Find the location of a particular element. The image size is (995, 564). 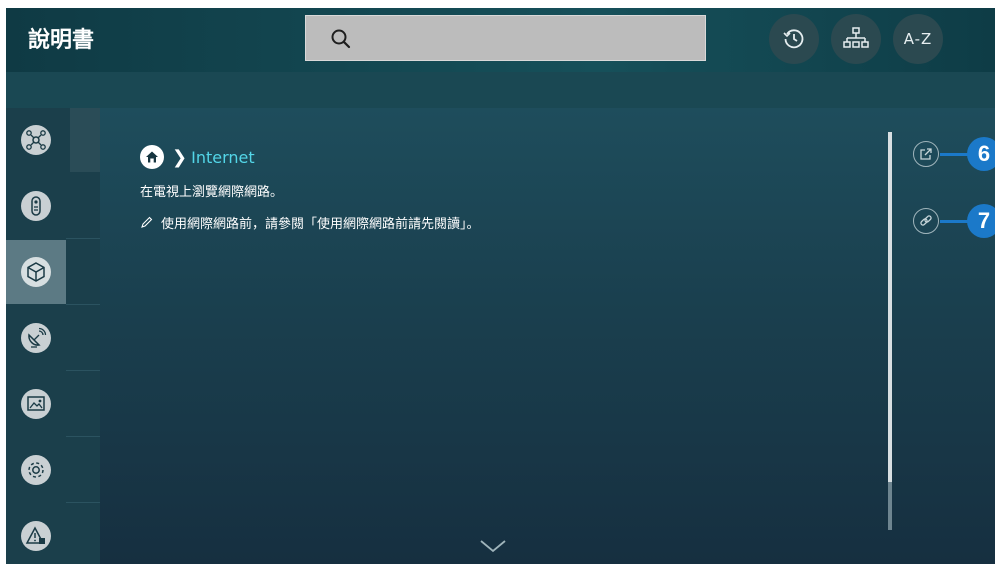

sub-bar is located at coordinates (500, 90).